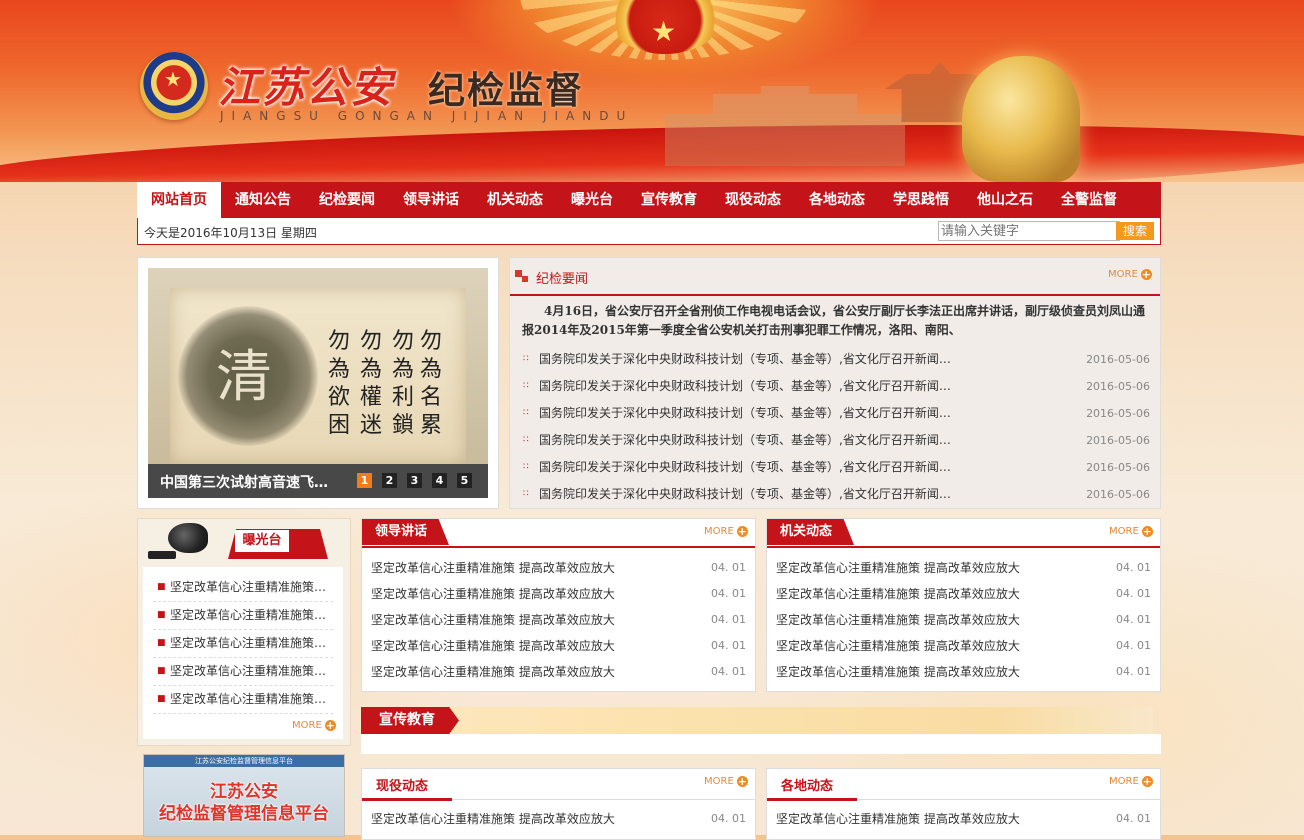 This screenshot has width=1304, height=840. I want to click on slide-dot-4: 4, so click(439, 480).